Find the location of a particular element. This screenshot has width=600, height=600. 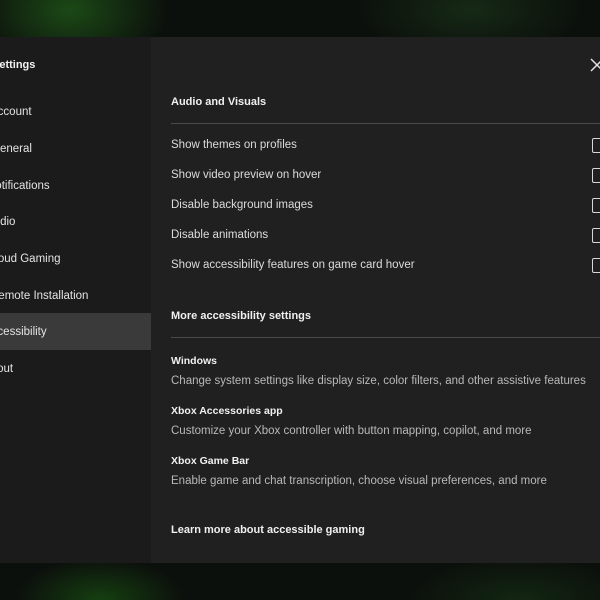

option-label: Show themes on profiles is located at coordinates (234, 145).